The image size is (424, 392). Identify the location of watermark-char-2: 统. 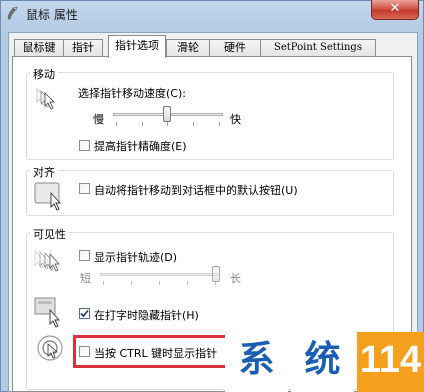
(322, 359).